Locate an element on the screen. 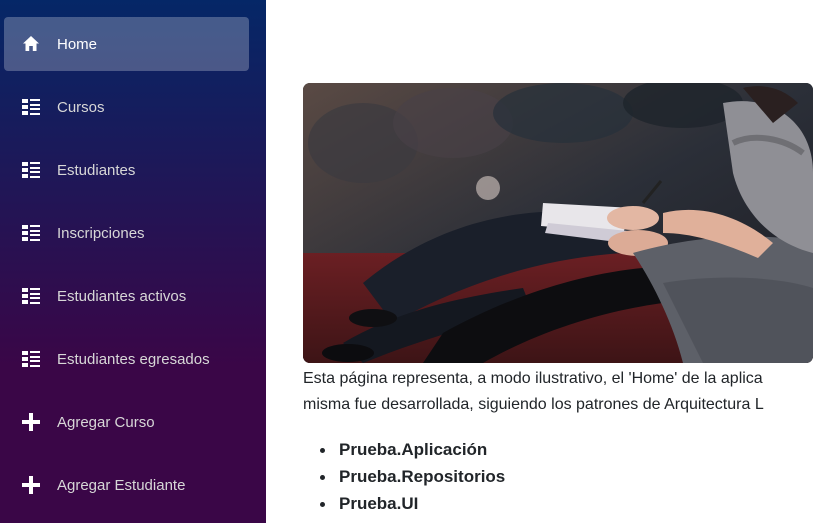 This screenshot has height=523, width=818. list-item: Prueba.UI is located at coordinates (404, 503).